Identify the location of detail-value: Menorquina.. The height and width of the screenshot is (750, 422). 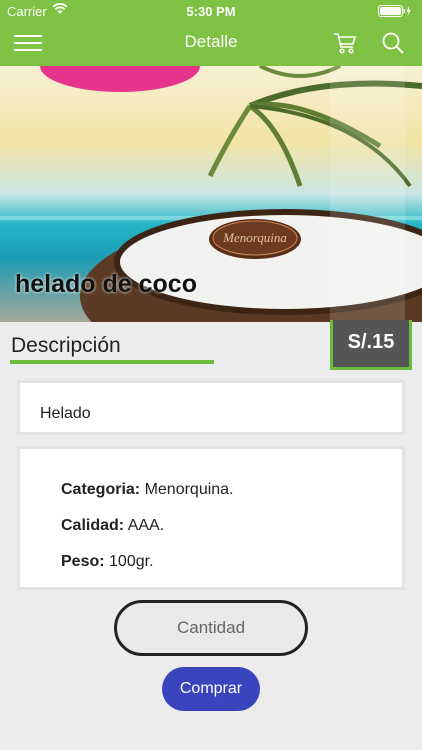
(189, 489).